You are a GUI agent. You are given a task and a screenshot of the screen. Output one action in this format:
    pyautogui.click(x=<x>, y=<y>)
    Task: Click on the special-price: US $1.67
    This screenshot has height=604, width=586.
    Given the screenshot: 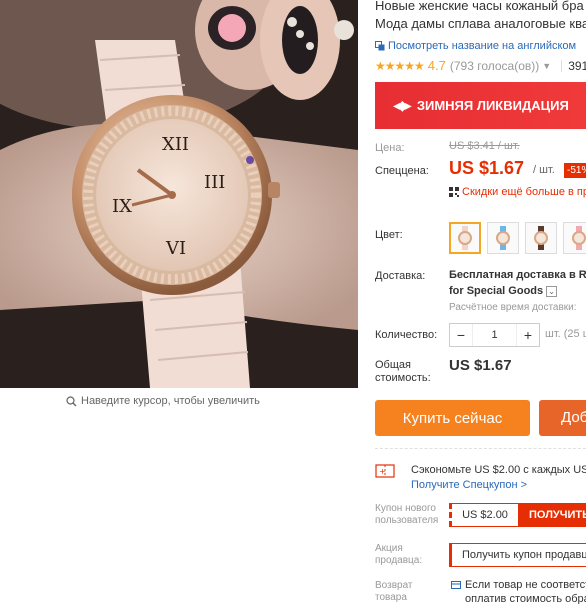 What is the action you would take?
    pyautogui.click(x=487, y=168)
    